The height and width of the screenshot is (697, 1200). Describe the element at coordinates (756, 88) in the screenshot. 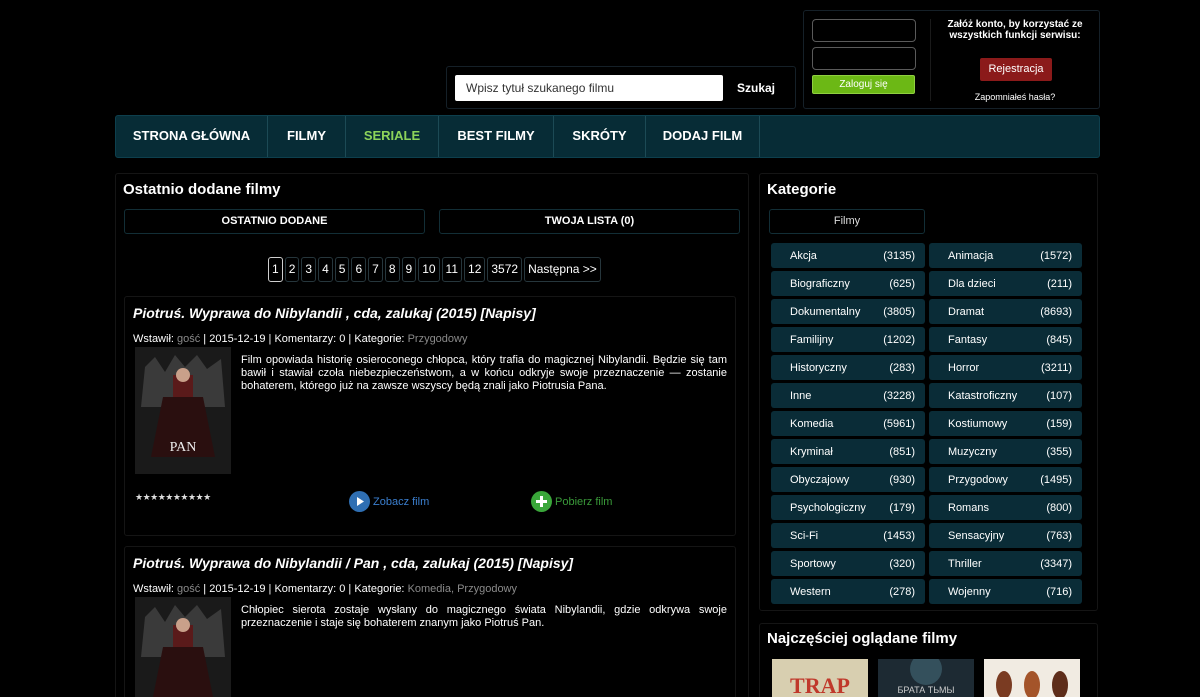

I see `search-button: Szukaj` at that location.